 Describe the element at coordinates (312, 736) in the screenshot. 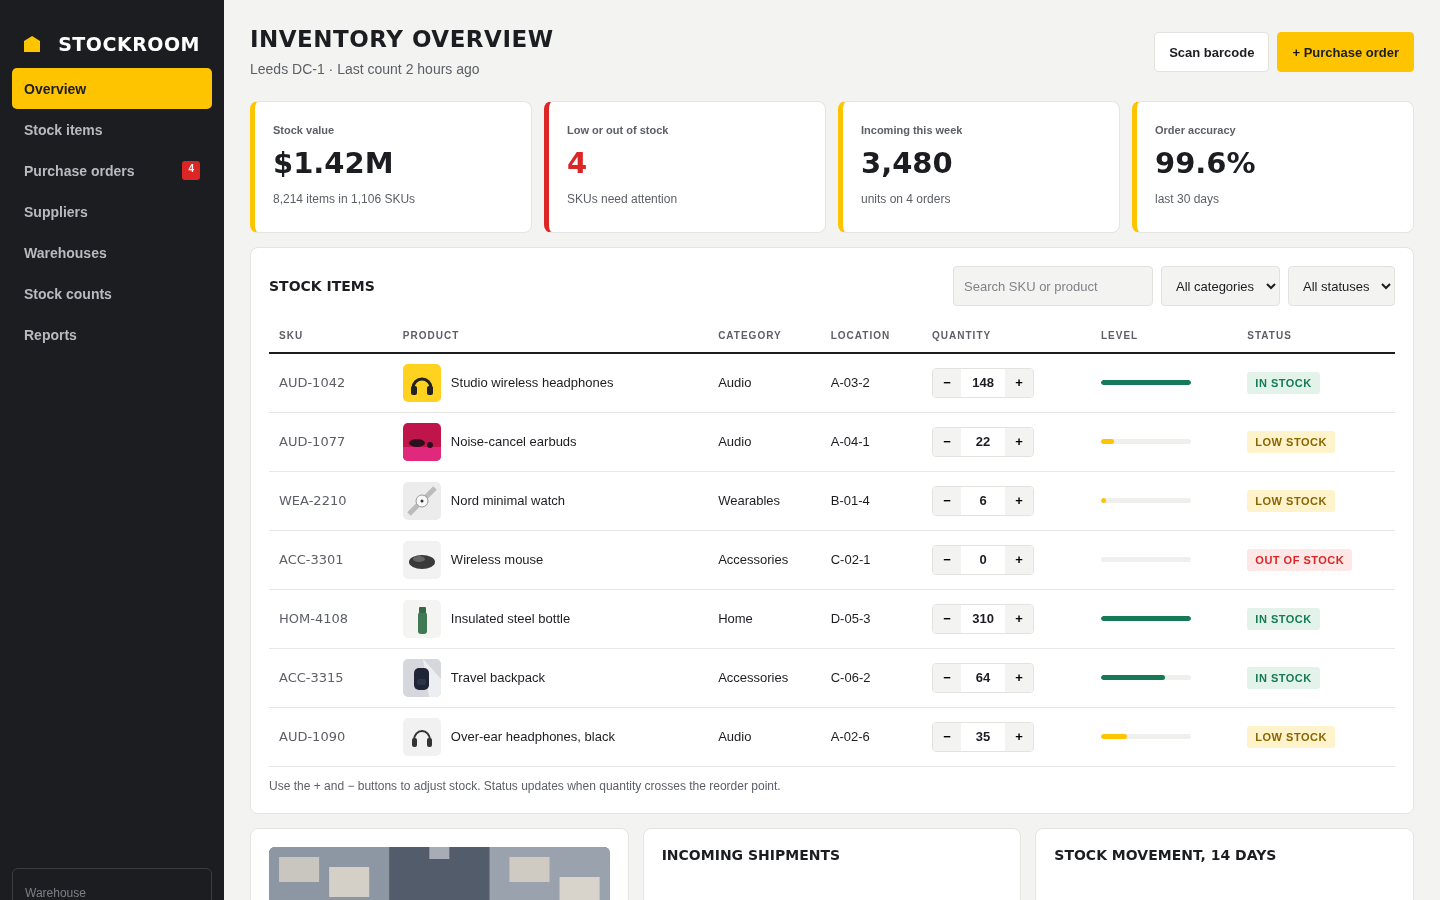

I see `sku-text: AUD-1090` at that location.